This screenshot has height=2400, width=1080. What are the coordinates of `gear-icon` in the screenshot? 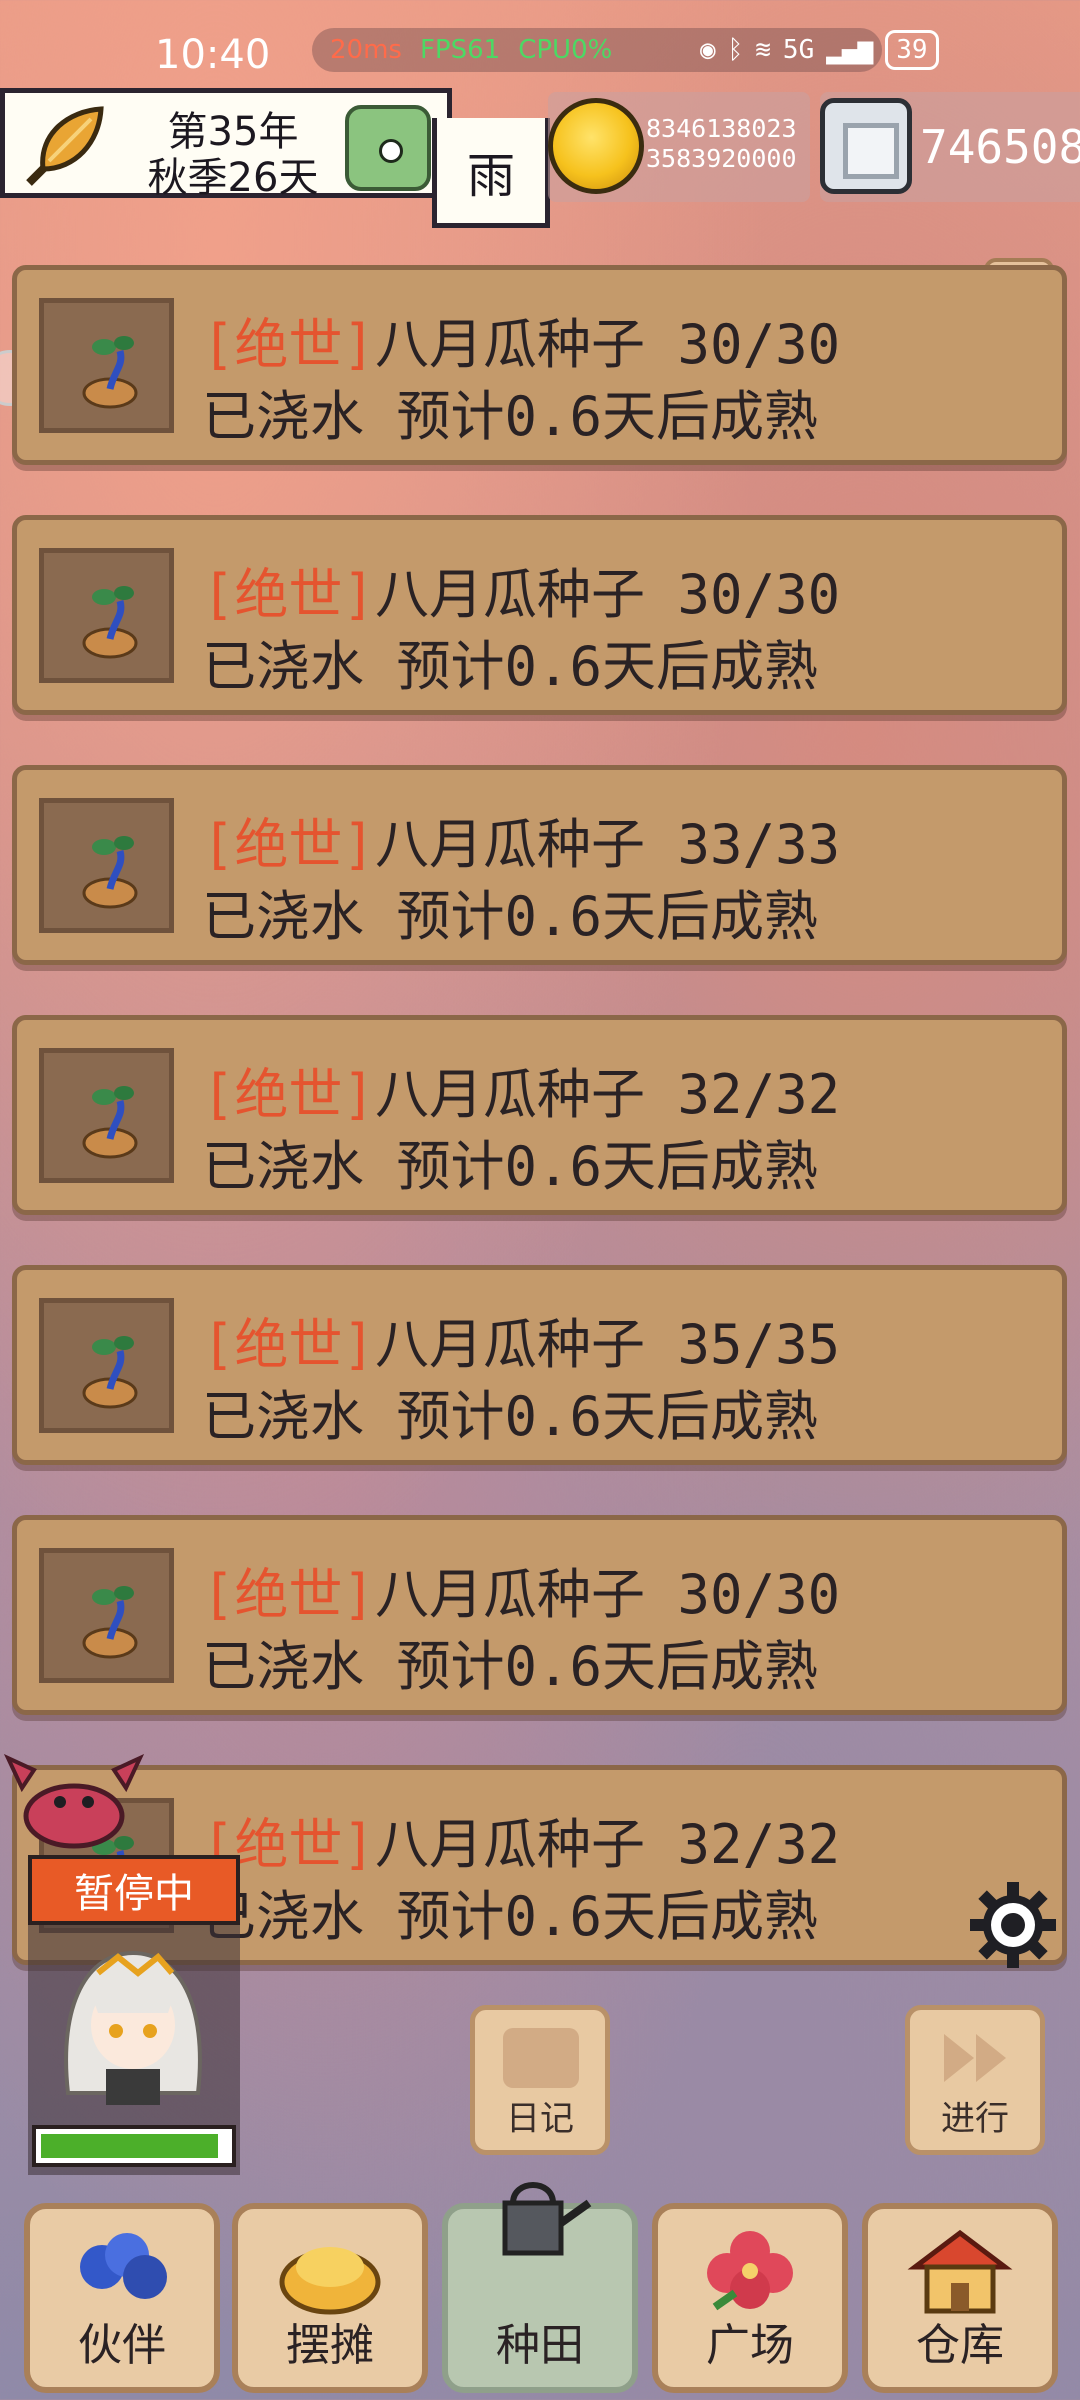 It's located at (1013, 1925).